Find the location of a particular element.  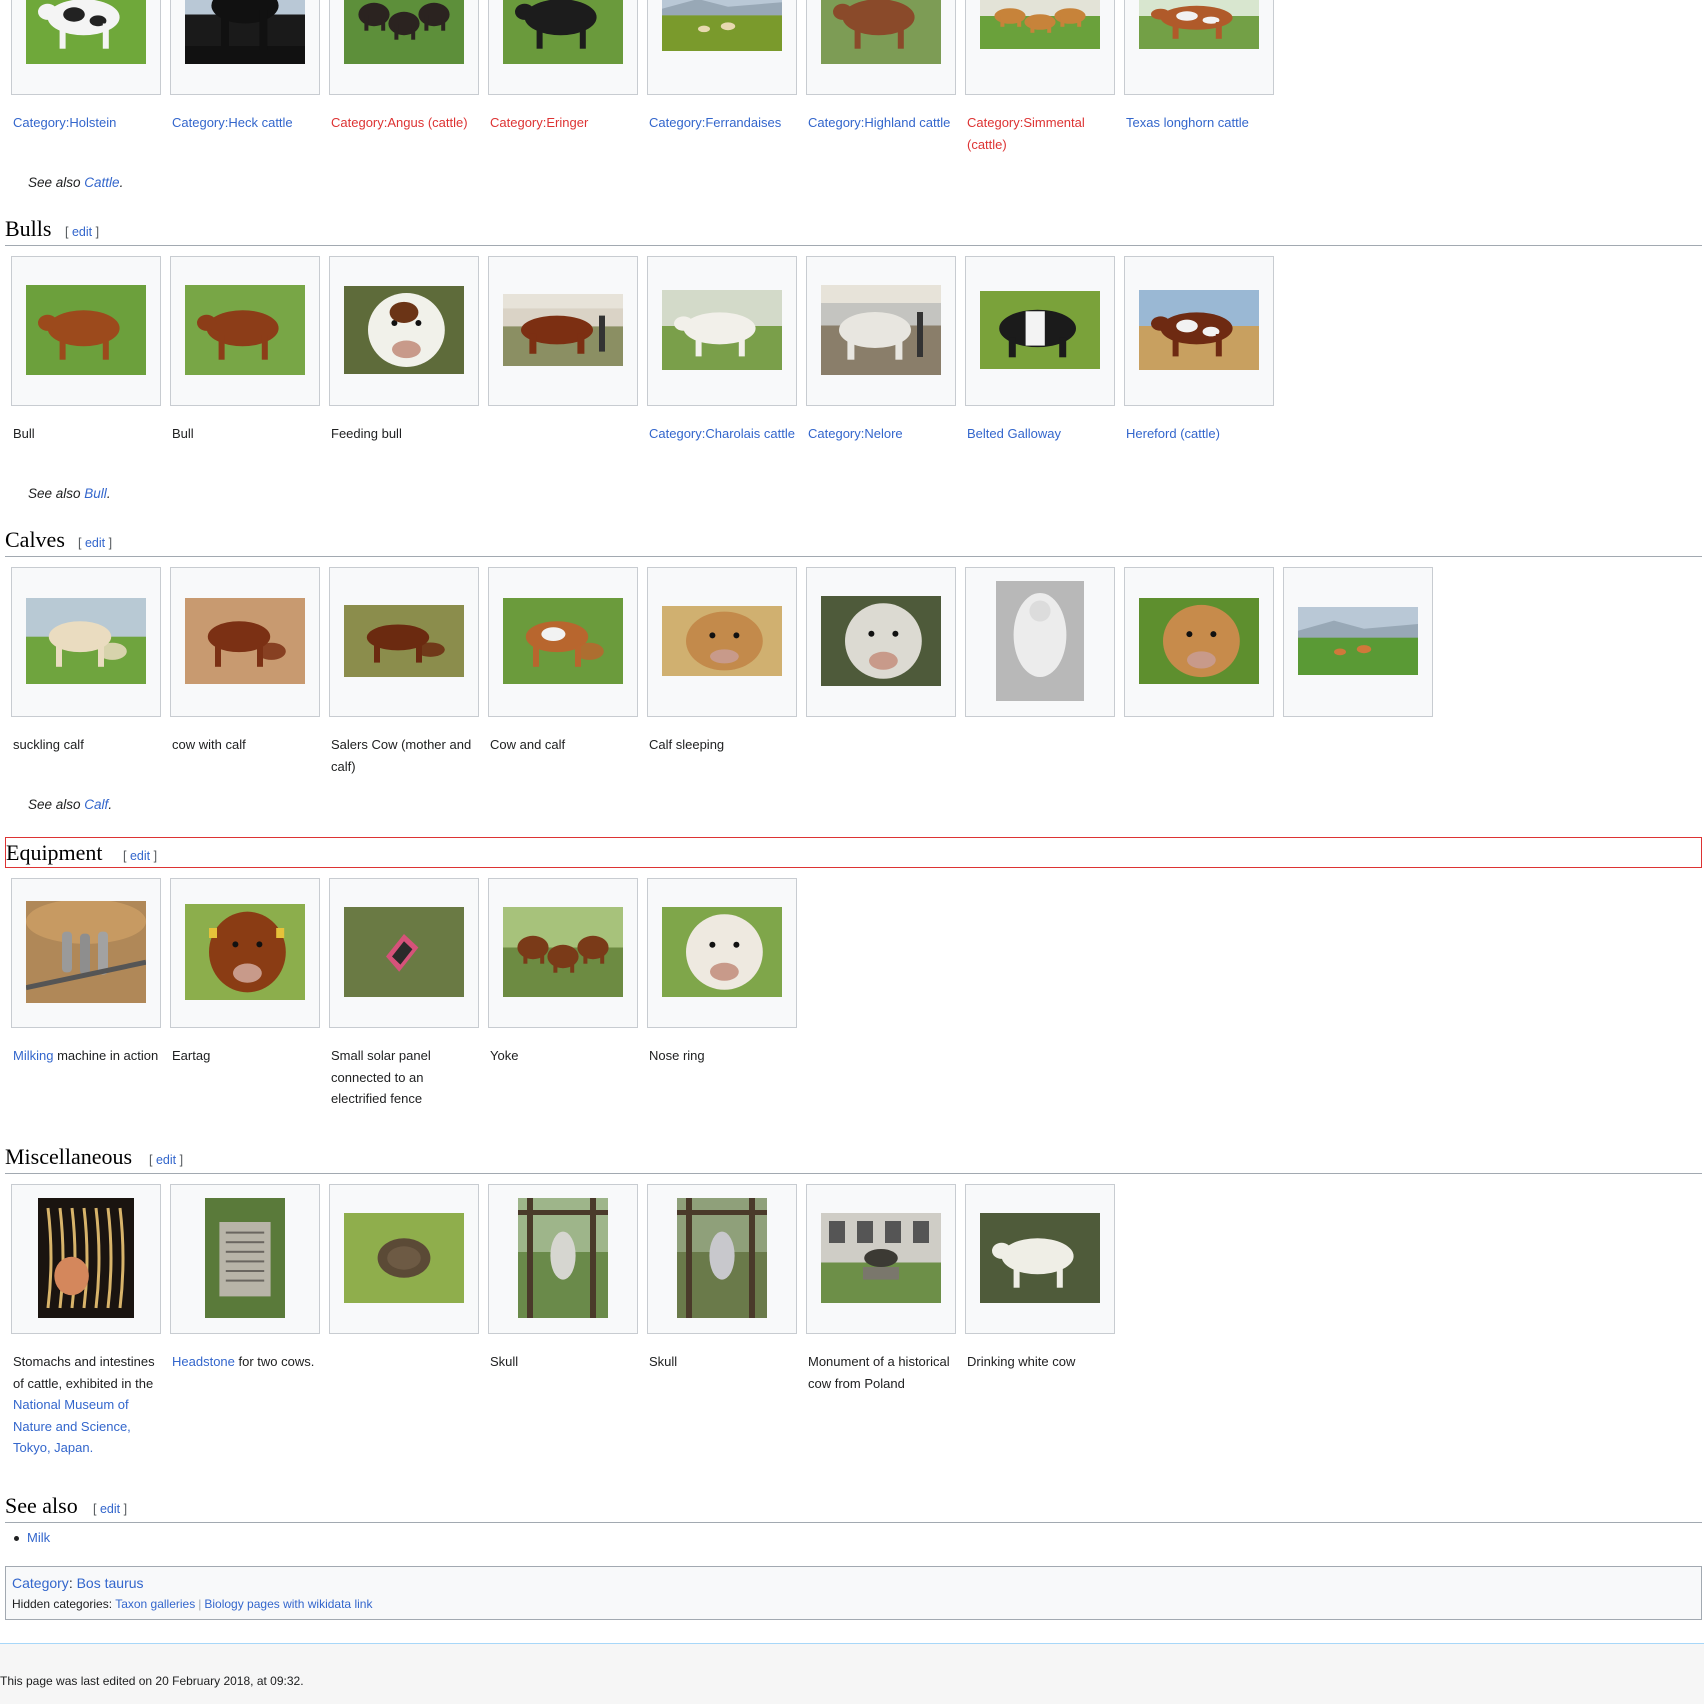

belted-photo is located at coordinates (1040, 331).